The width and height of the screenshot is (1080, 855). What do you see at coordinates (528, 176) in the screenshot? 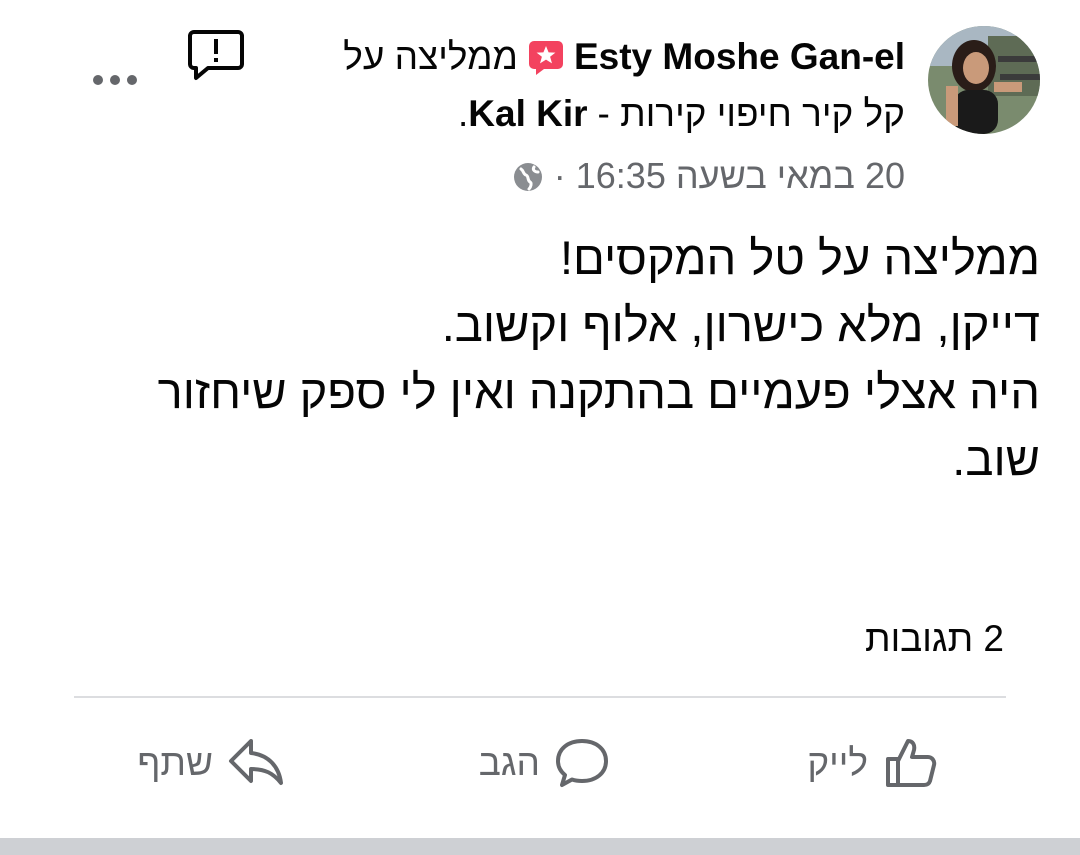
I see `globe-icon` at bounding box center [528, 176].